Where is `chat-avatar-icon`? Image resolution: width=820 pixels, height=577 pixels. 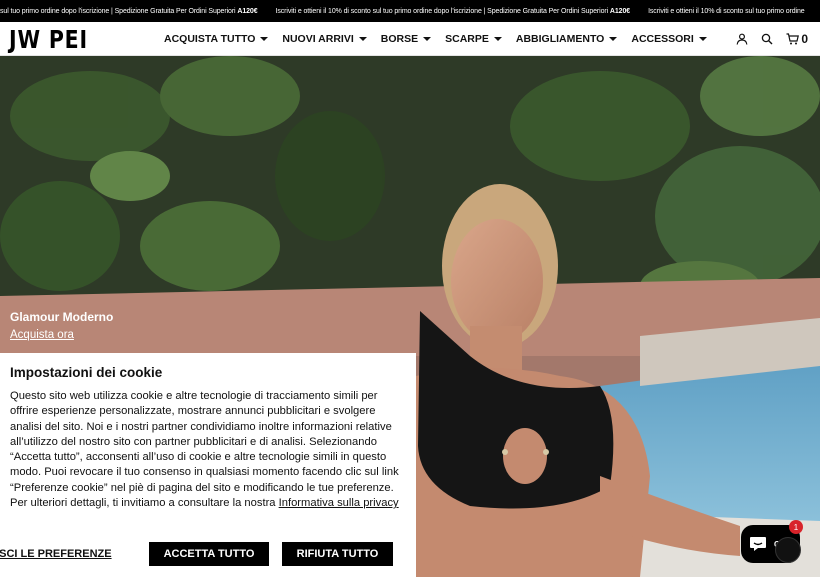 chat-avatar-icon is located at coordinates (788, 550).